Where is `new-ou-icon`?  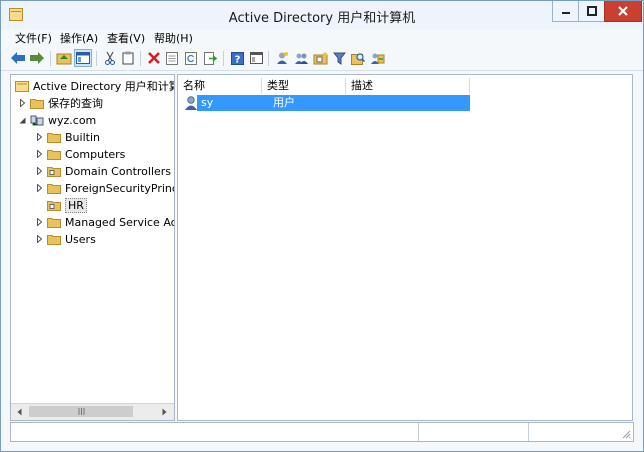
new-ou-icon is located at coordinates (320, 58).